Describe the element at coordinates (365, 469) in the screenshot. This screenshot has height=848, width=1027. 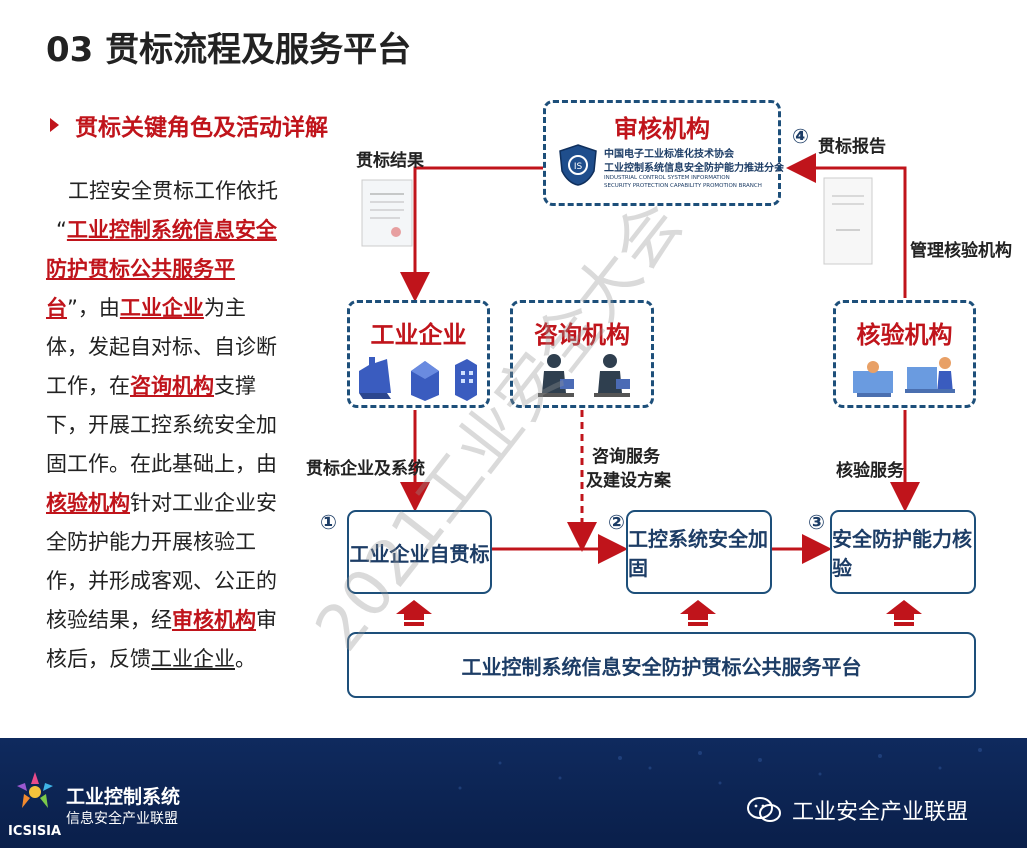
I see `enterprise-system-label: 贯标企业及系统` at that location.